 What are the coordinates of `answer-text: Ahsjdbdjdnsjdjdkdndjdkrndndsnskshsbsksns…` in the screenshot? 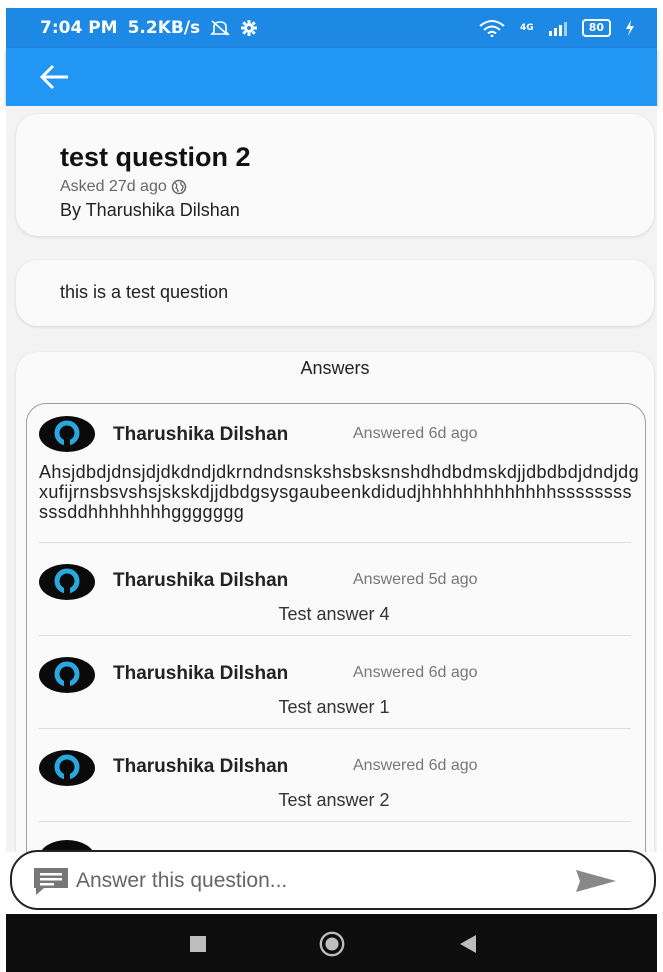 It's located at (339, 492).